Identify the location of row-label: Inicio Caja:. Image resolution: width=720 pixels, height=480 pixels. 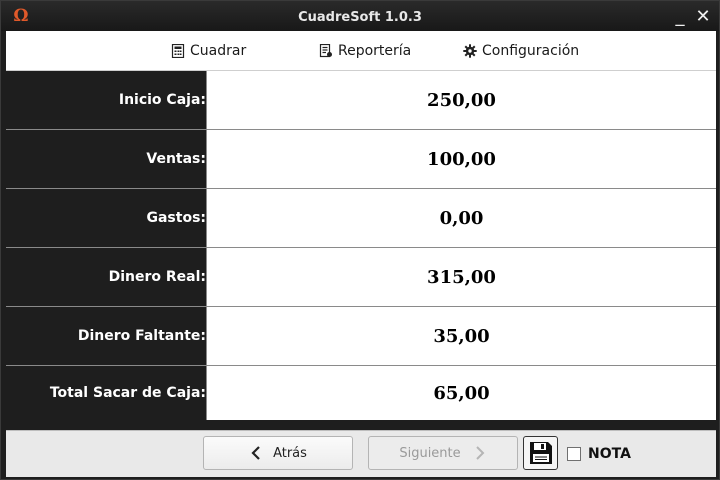
(106, 100).